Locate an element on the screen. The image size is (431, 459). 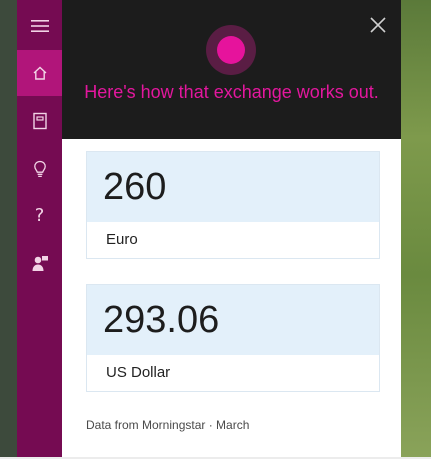
cortana-sidebar: ? is located at coordinates (39, 229).